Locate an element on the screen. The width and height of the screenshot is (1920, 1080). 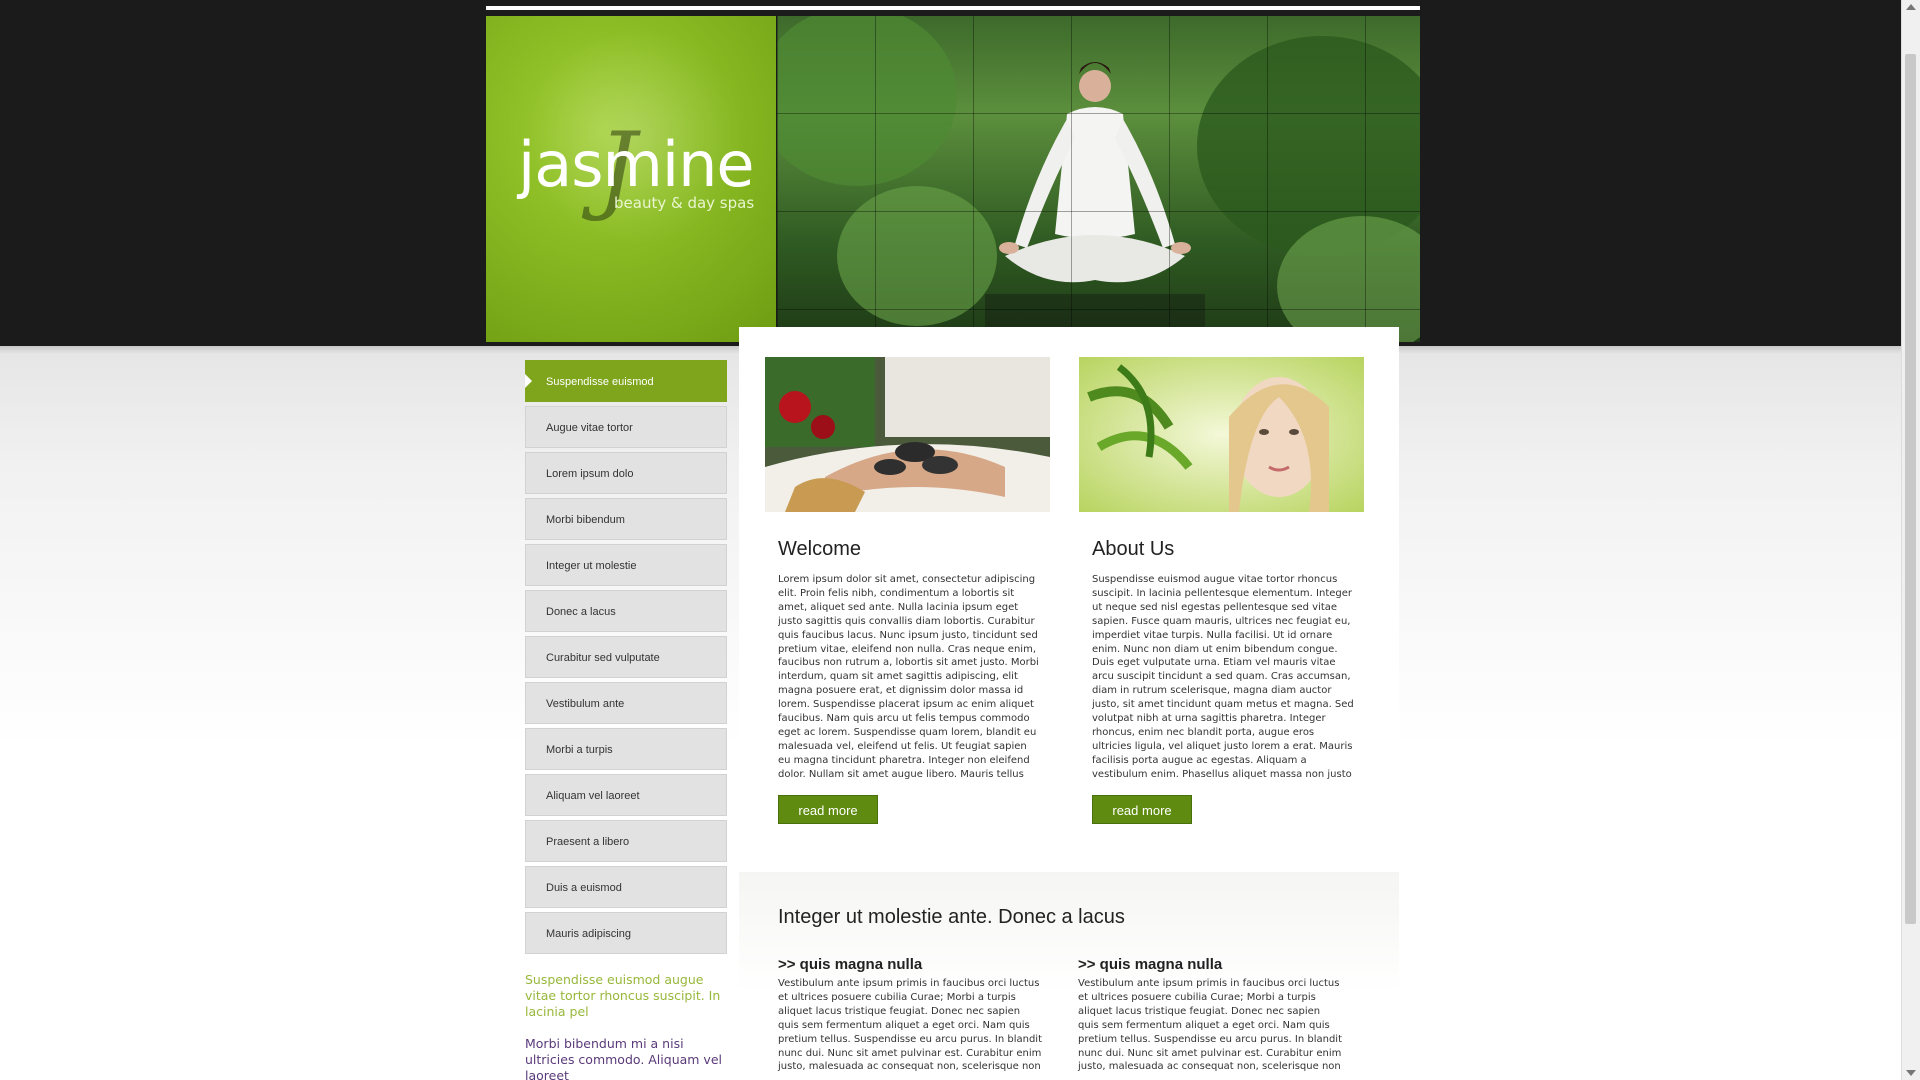
sidebar-item-augue-vitae-tortor: Augue vitae tortor is located at coordinates (626, 427).